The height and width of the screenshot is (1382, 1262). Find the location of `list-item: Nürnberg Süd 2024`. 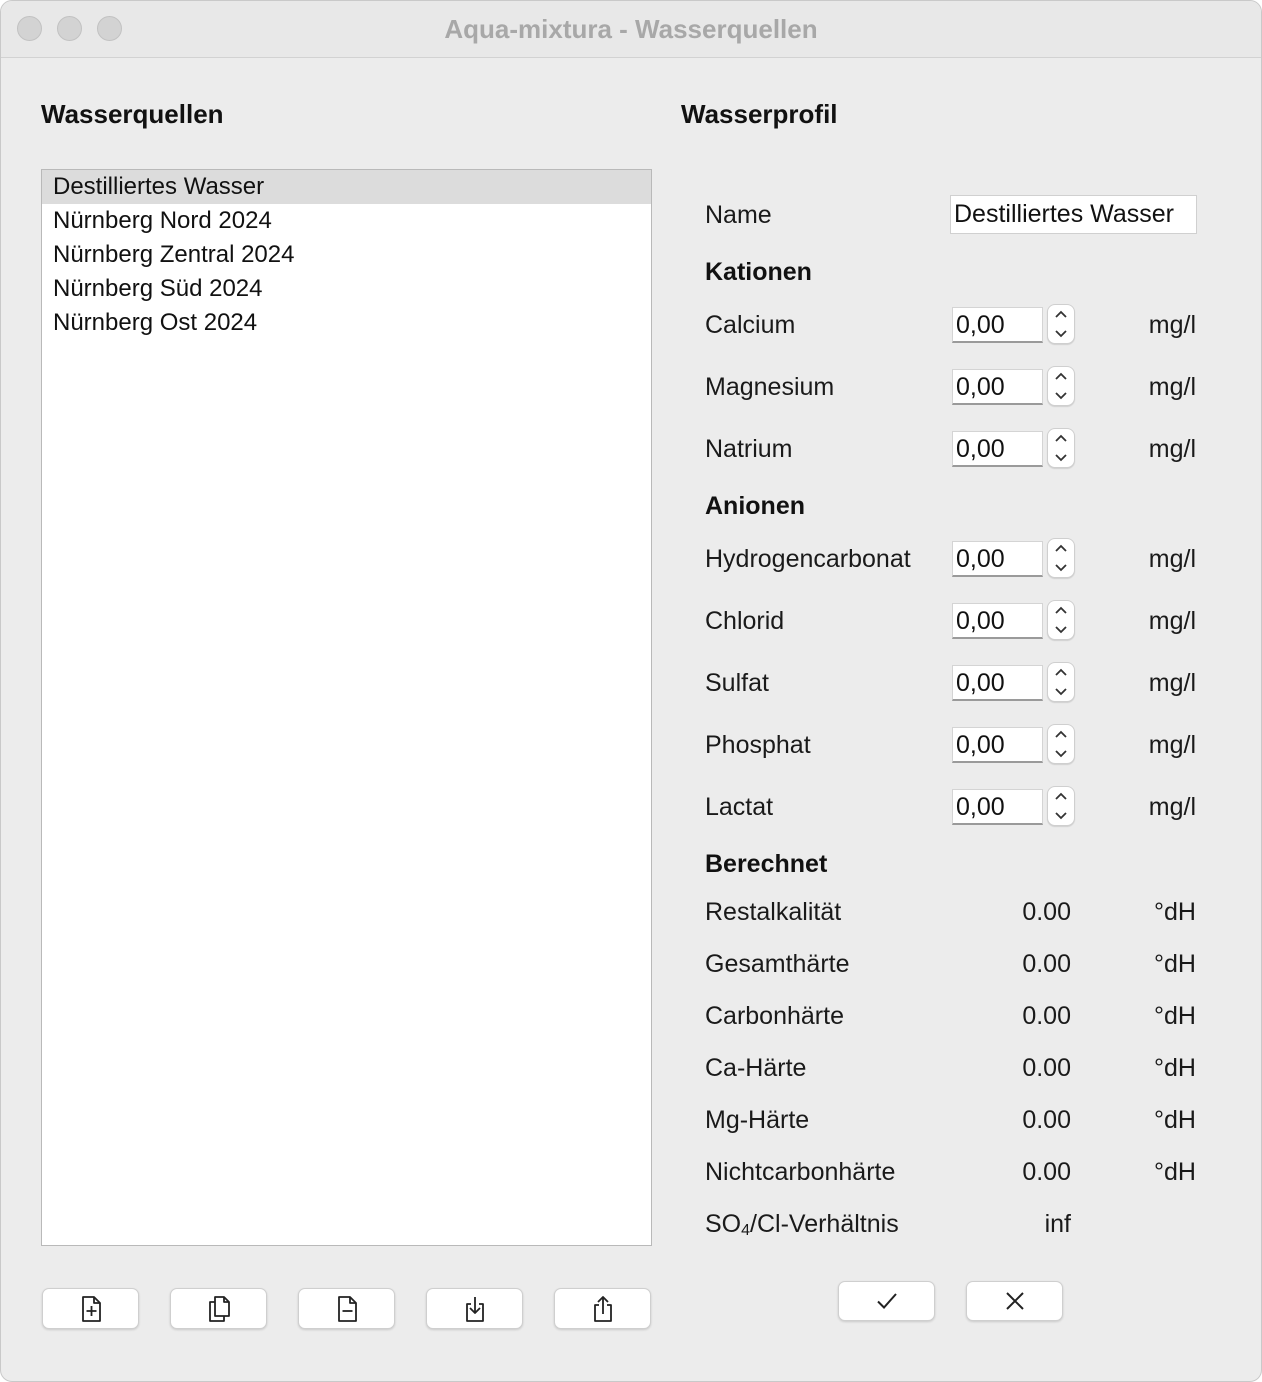

list-item: Nürnberg Süd 2024 is located at coordinates (346, 289).